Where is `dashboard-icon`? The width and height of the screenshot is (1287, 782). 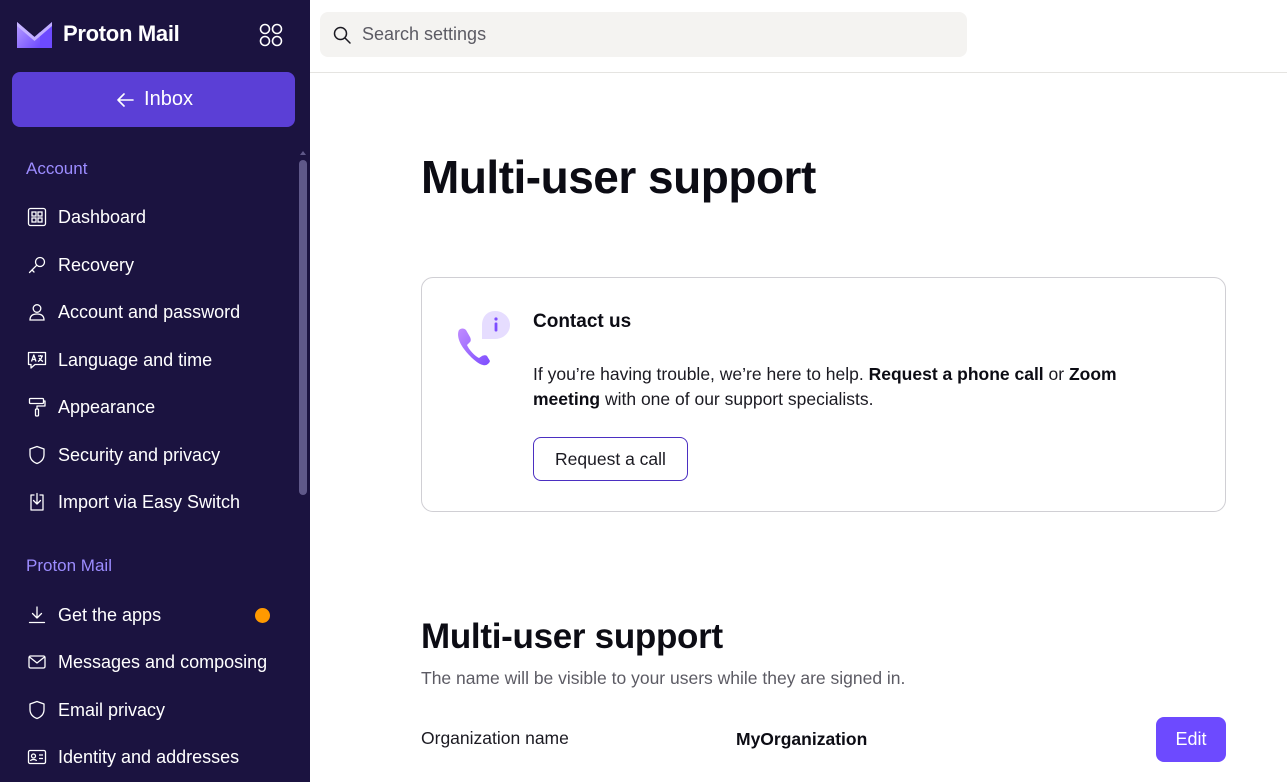
dashboard-icon is located at coordinates (37, 217).